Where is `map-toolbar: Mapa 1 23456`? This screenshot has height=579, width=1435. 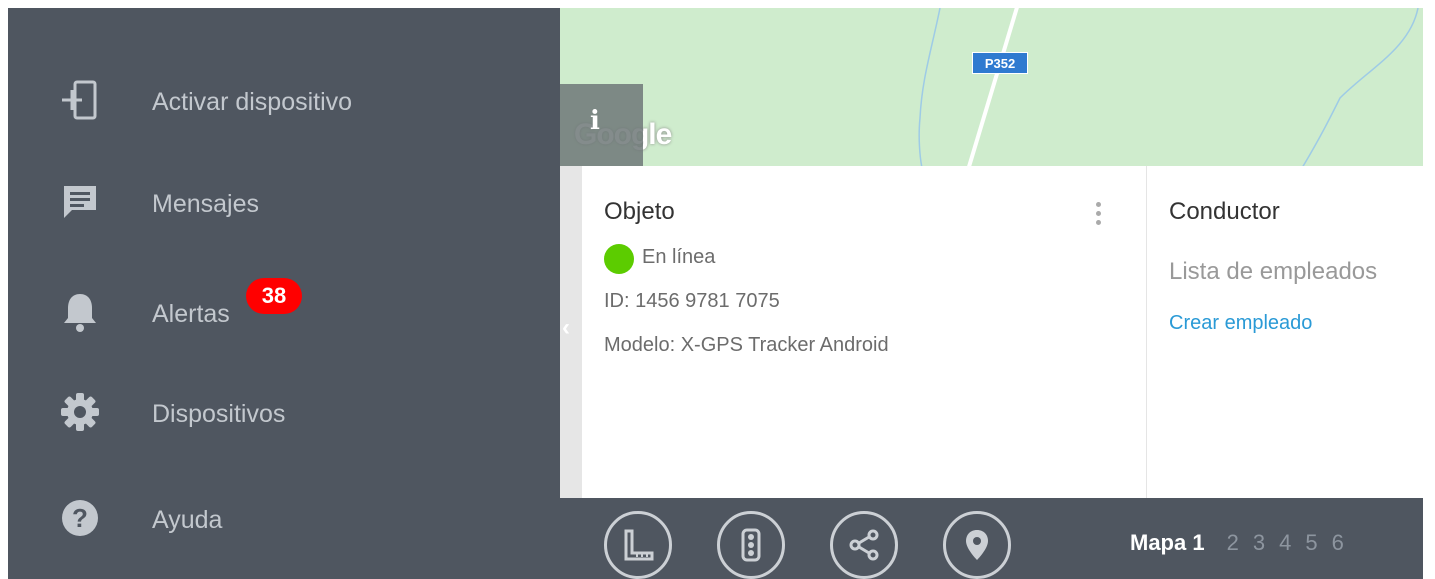 map-toolbar: Mapa 1 23456 is located at coordinates (991, 538).